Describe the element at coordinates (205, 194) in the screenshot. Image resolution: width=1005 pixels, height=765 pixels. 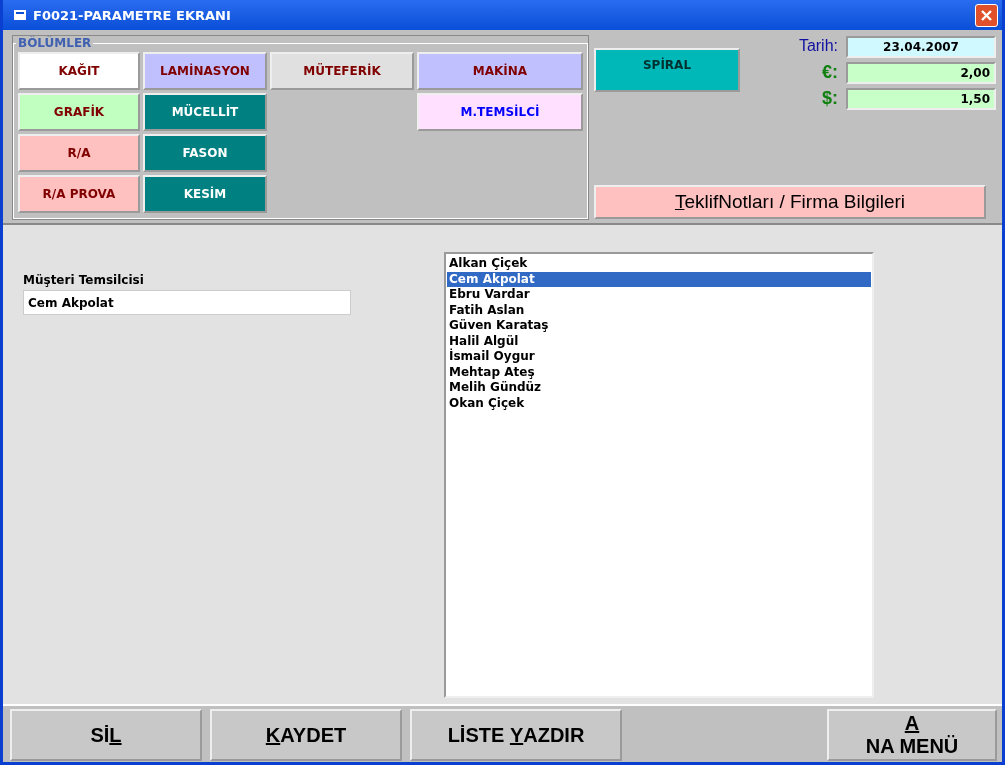
I see `section-button: KESİM` at that location.